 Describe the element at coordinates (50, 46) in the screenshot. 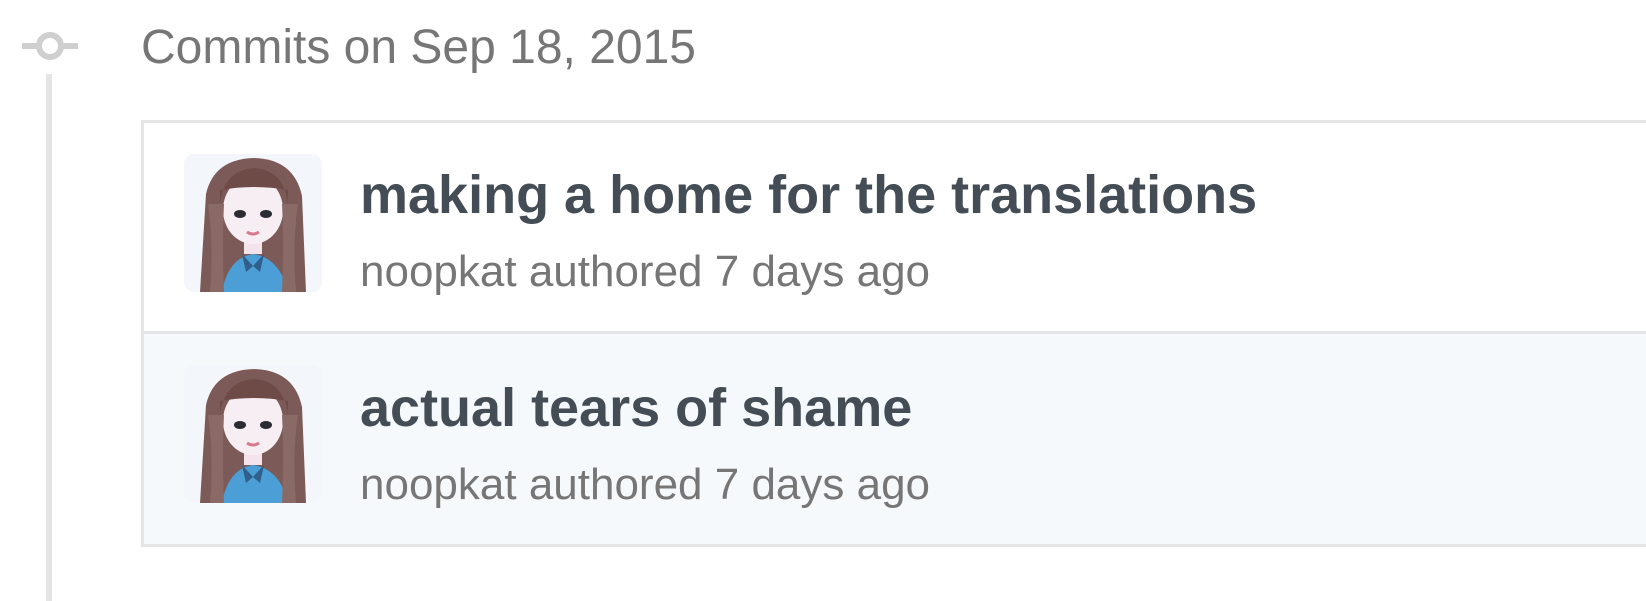

I see `git-commit-icon` at that location.